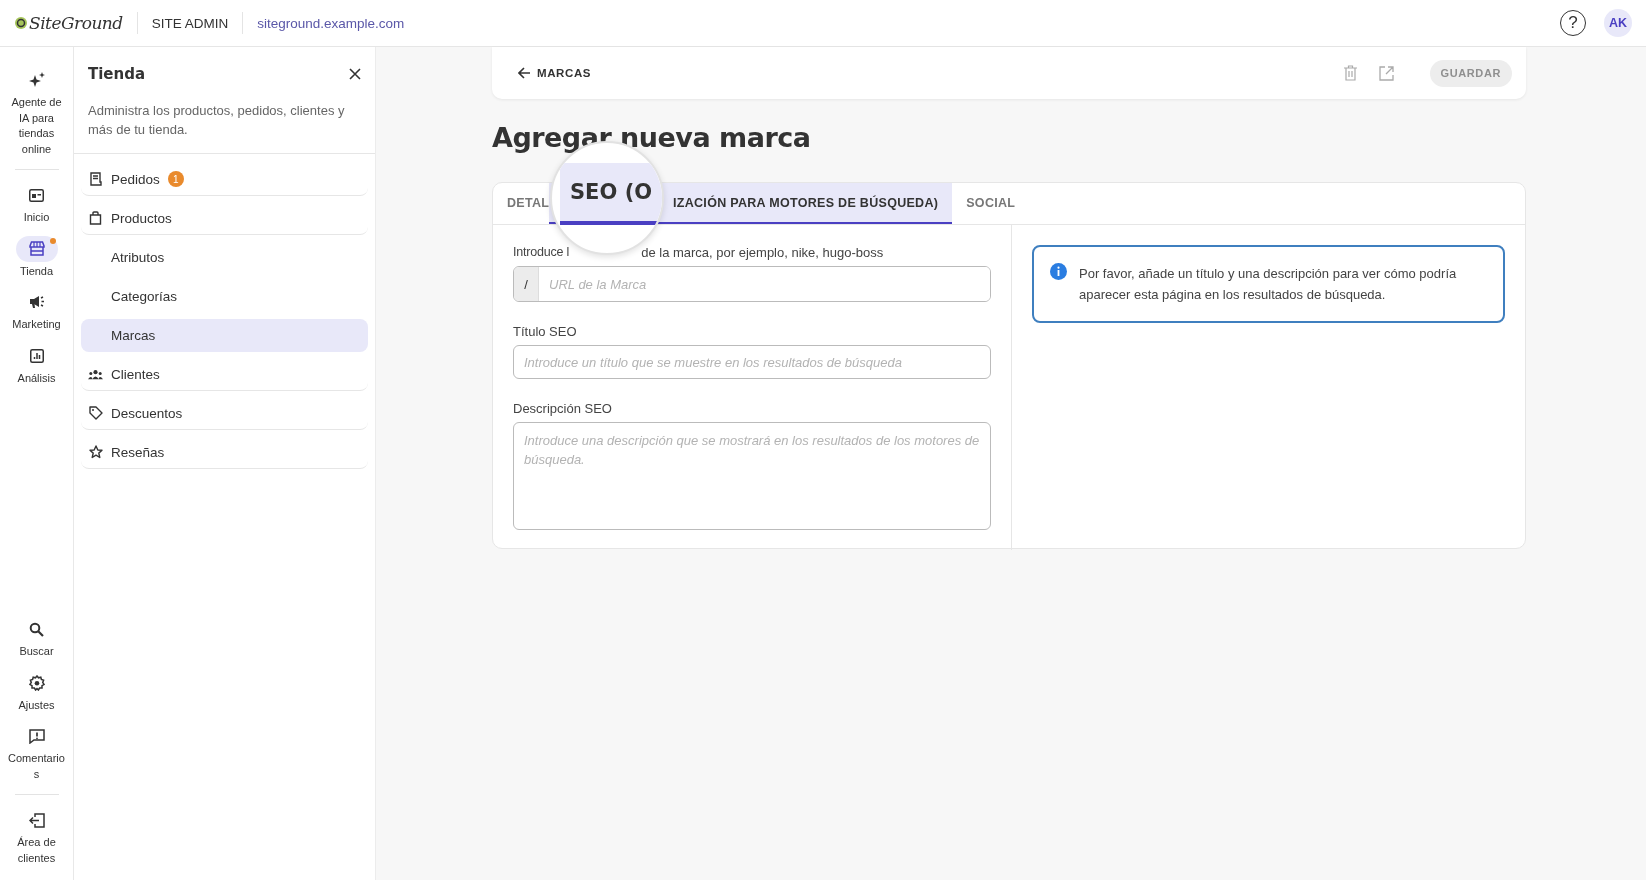 The width and height of the screenshot is (1646, 880). Describe the element at coordinates (652, 138) in the screenshot. I see `page-title: Agregar nueva marca` at that location.